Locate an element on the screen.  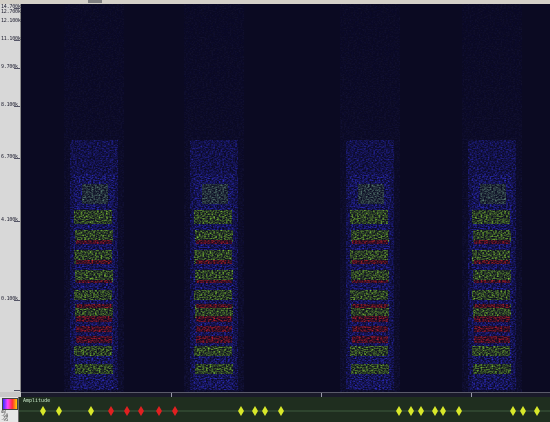
amplitude-waveform is located at coordinates (284, 411).